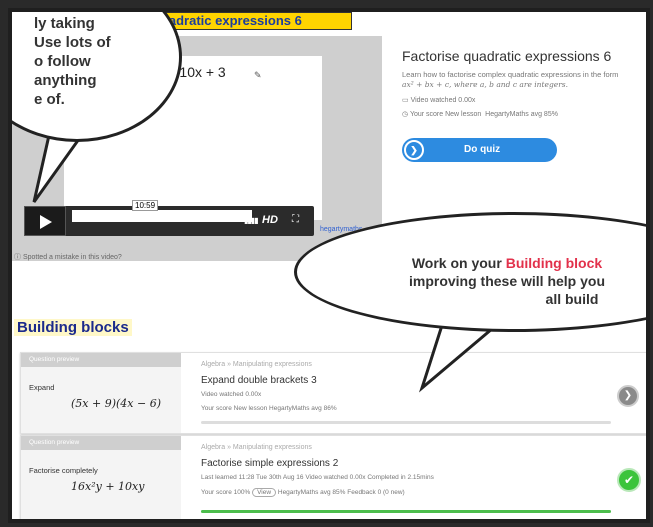 This screenshot has height=527, width=653. What do you see at coordinates (572, 299) in the screenshot?
I see `bubble-text-line3: all build` at bounding box center [572, 299].